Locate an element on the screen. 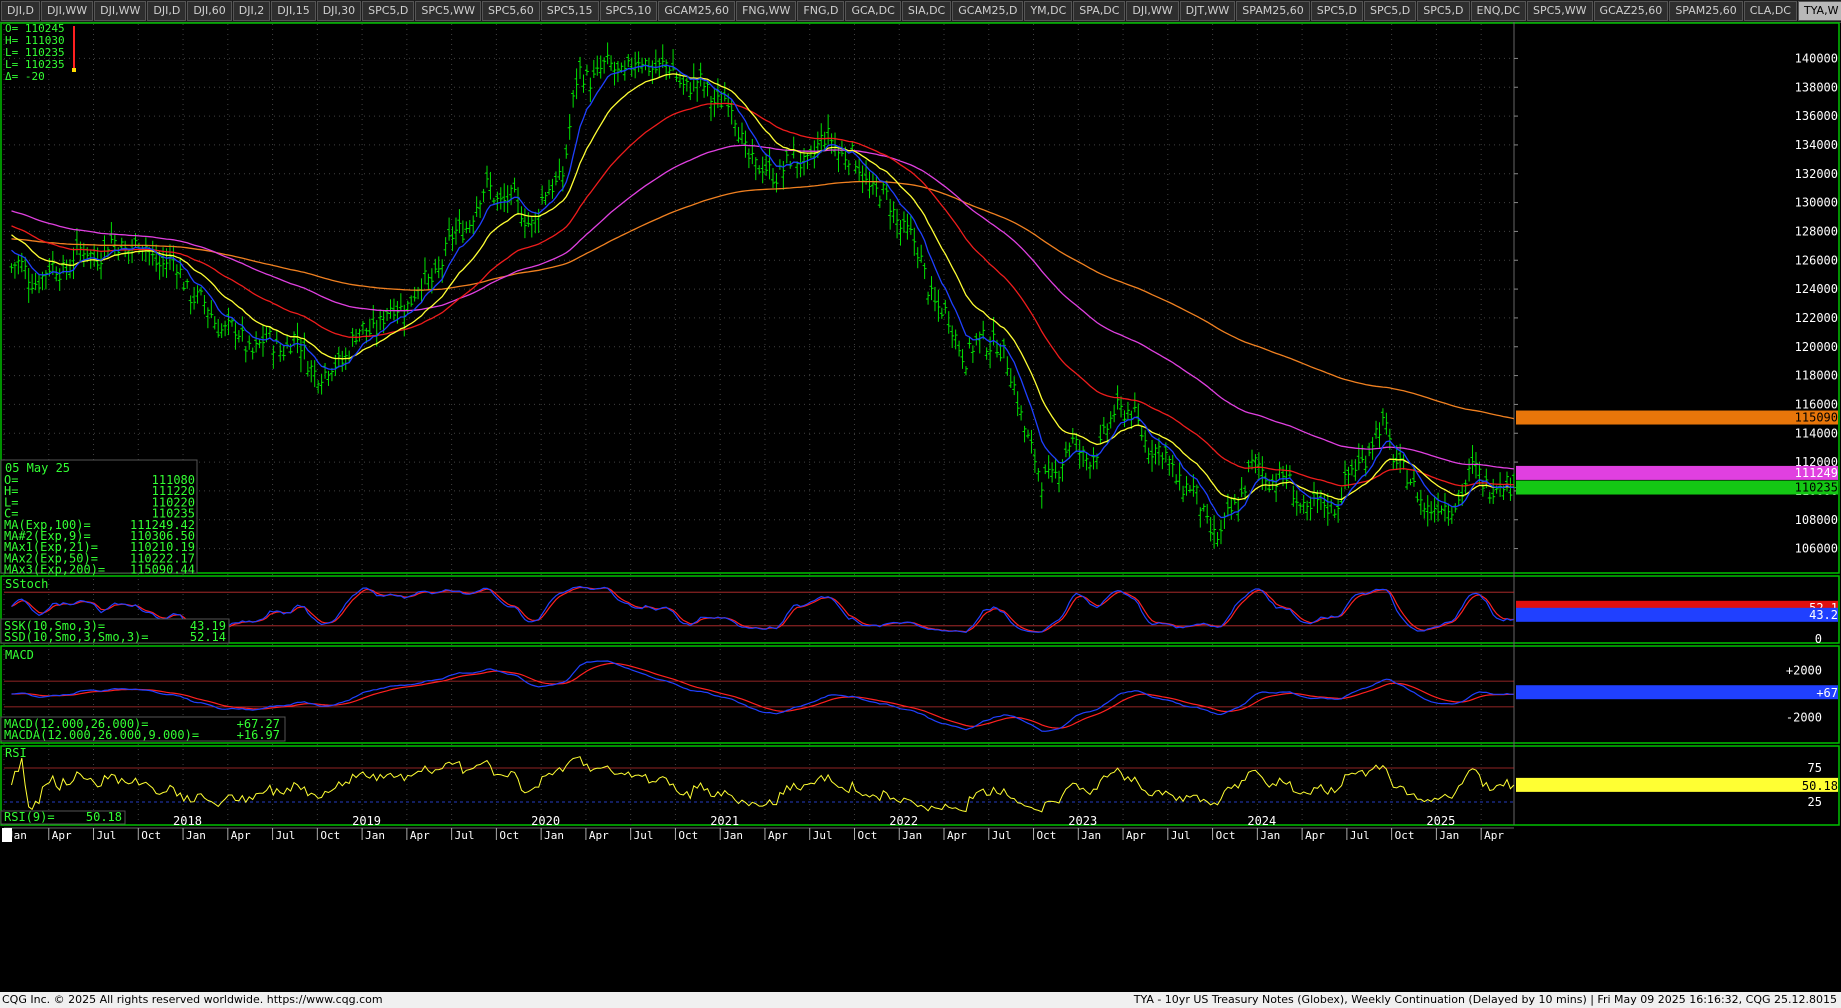  price-axis-label: 114000 is located at coordinates (1816, 433).